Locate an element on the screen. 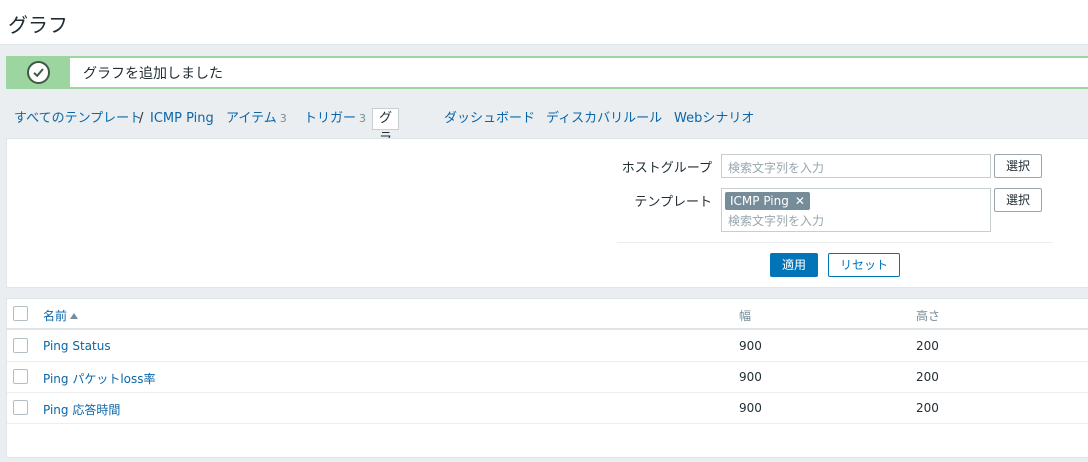 Image resolution: width=1088 pixels, height=462 pixels. select-all-checkbox is located at coordinates (20, 313).